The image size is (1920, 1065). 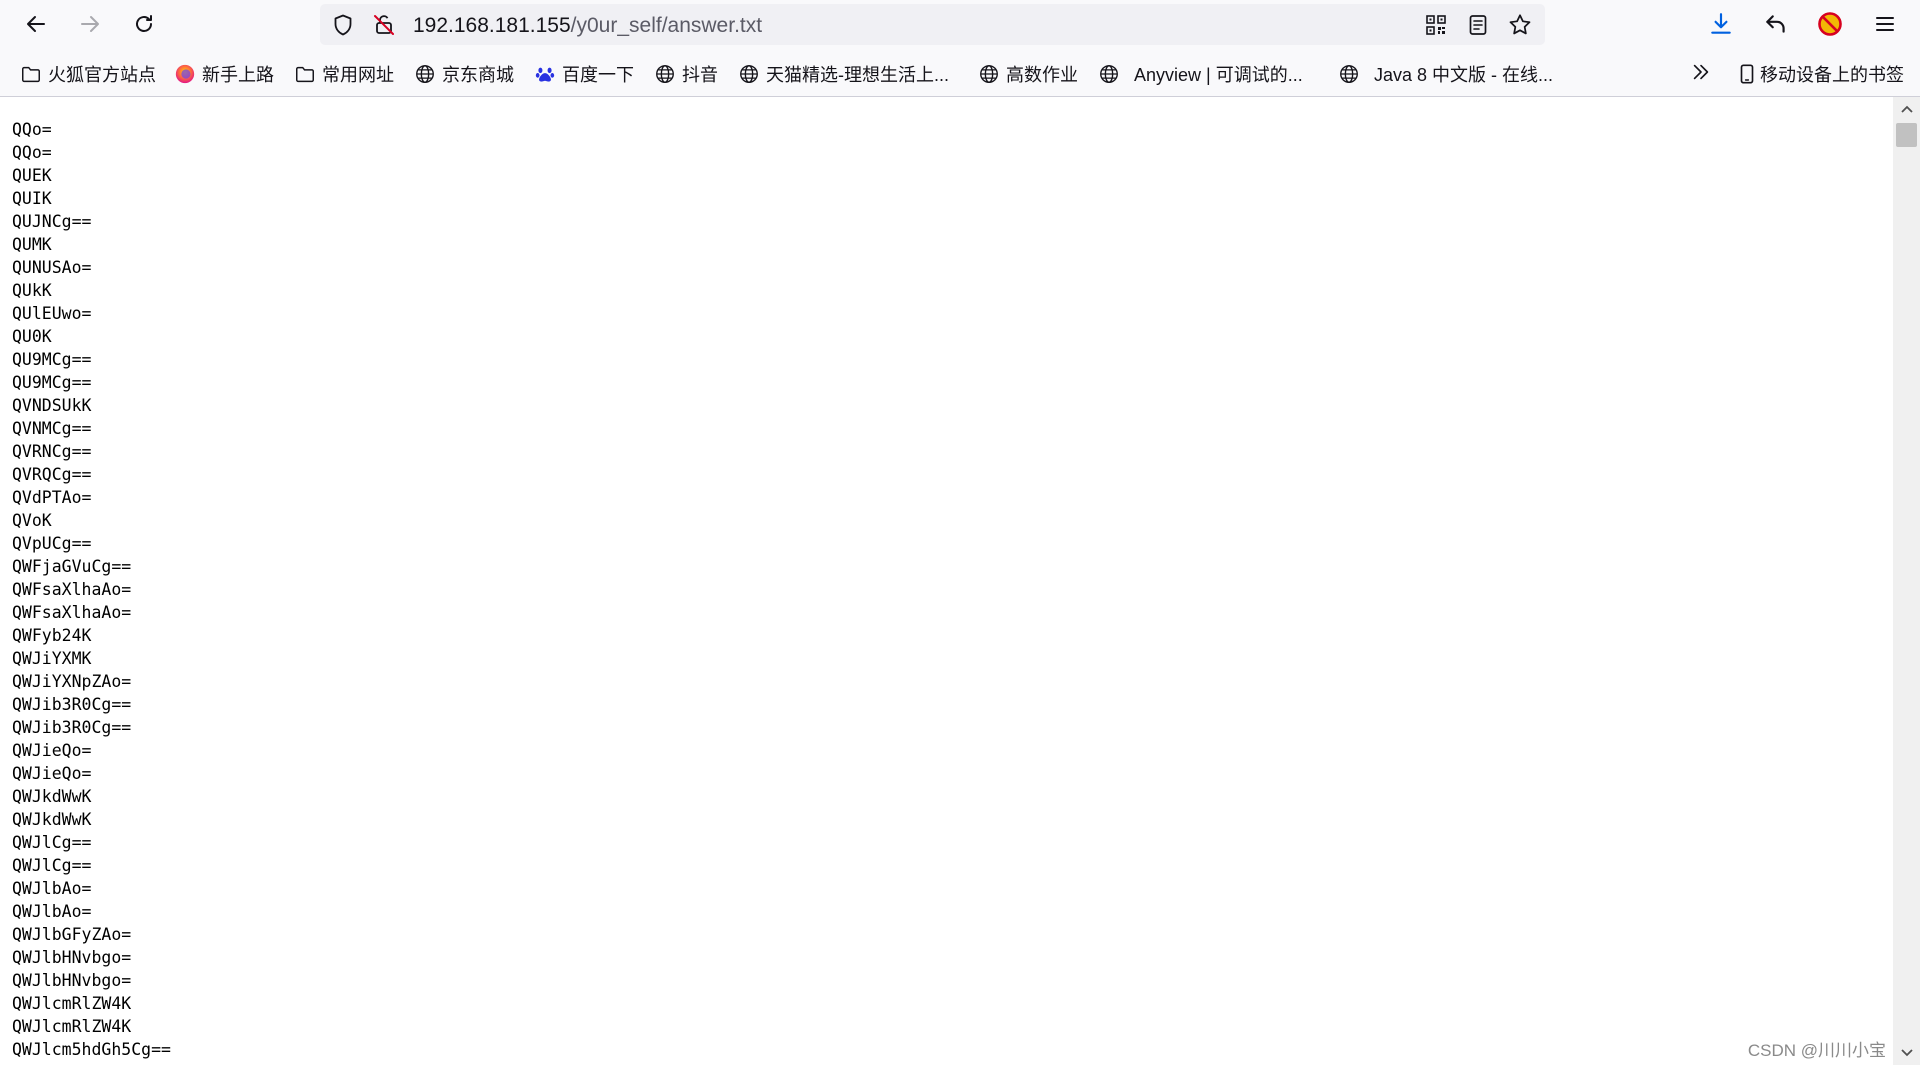 I want to click on bookmark-label: 新手上路, so click(x=238, y=75).